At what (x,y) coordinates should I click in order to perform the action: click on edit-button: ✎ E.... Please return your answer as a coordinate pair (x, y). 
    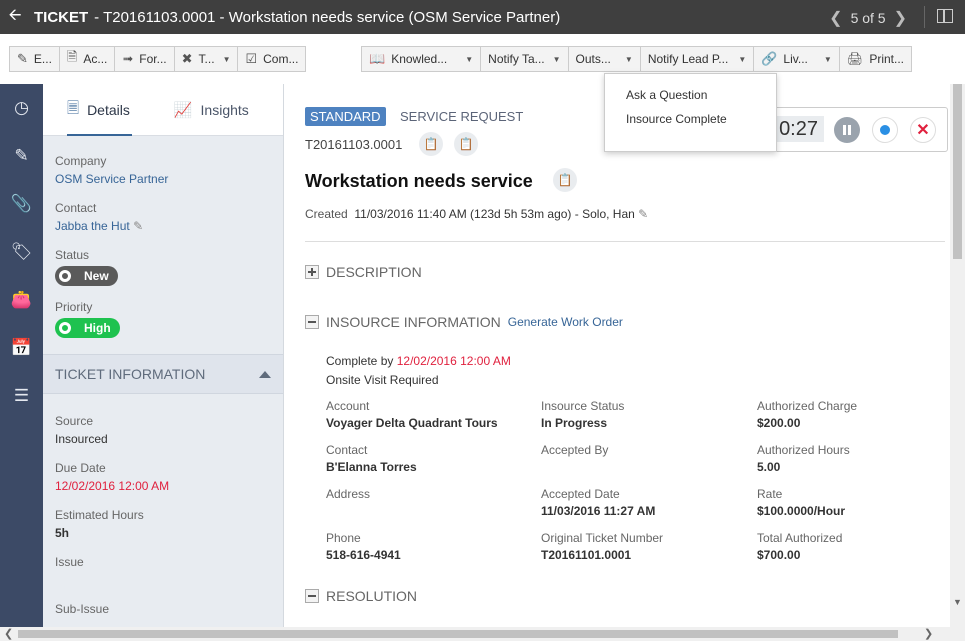
    Looking at the image, I should click on (35, 59).